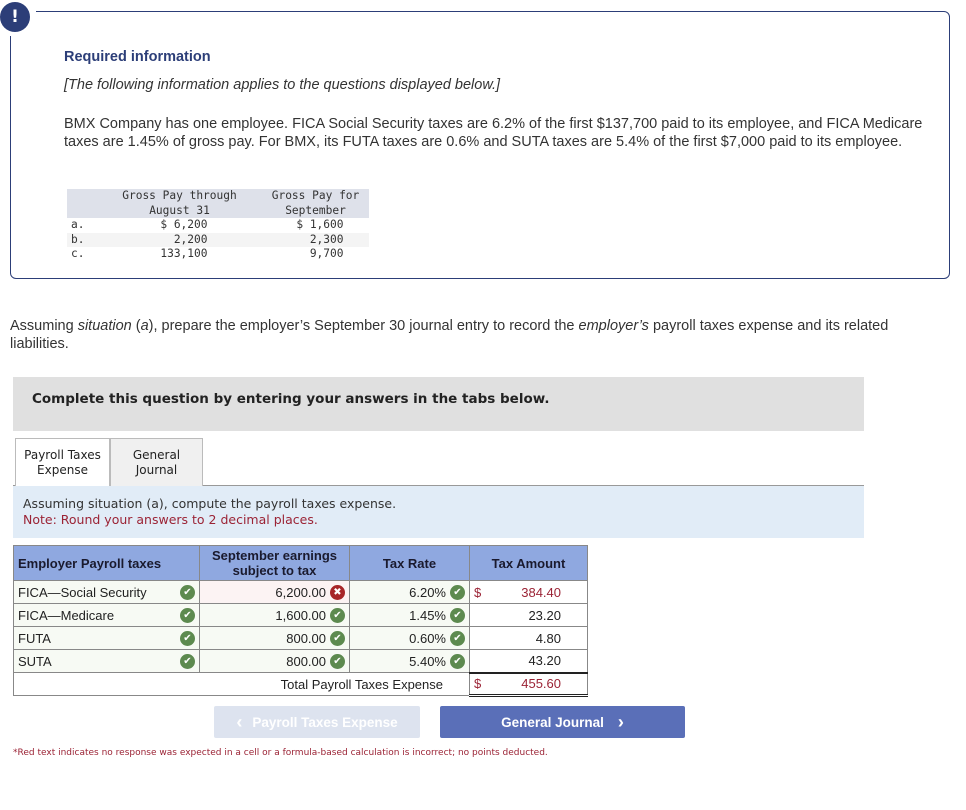 Image resolution: width=966 pixels, height=810 pixels. I want to click on total-currency-symbol: $, so click(478, 684).